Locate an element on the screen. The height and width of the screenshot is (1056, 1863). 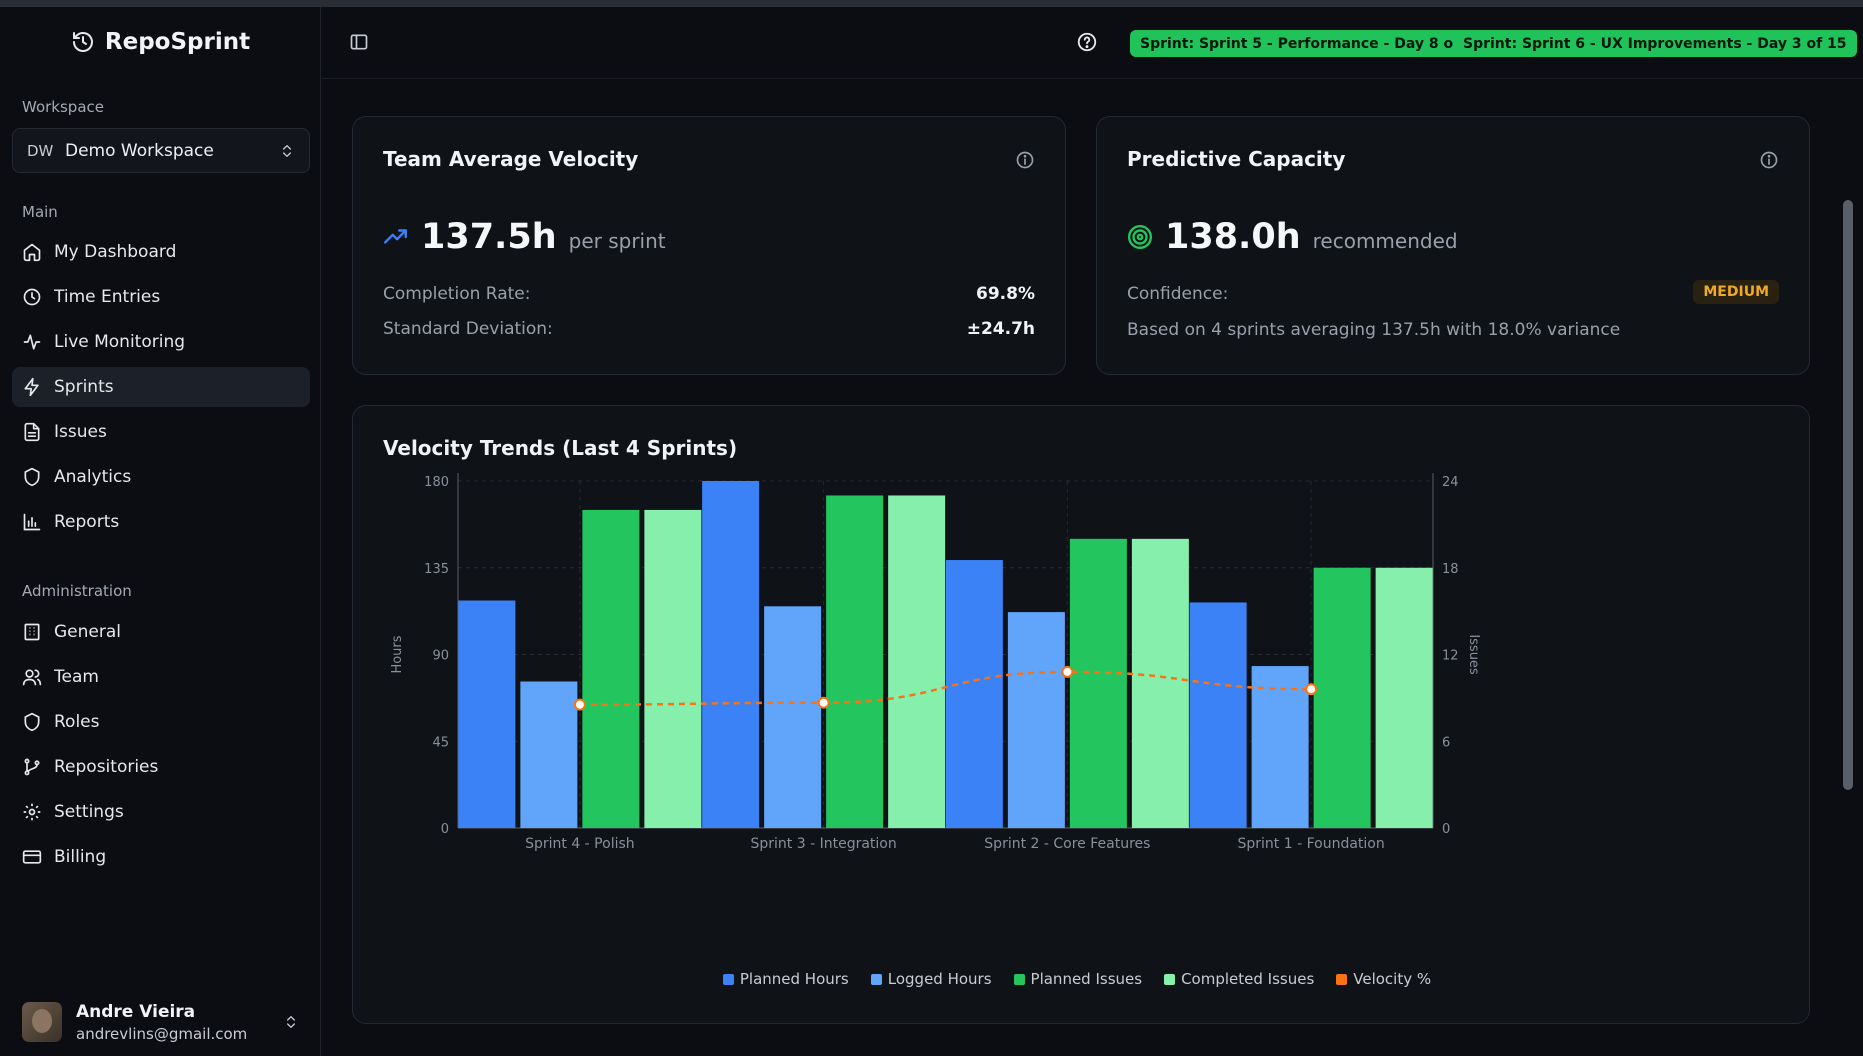
x-tick-label: Sprint 2 - Core Features is located at coordinates (1067, 844).